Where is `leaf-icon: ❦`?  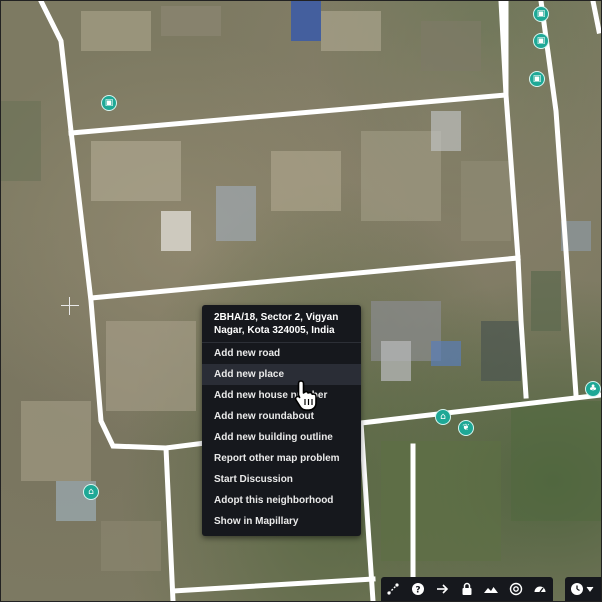
leaf-icon: ❦ is located at coordinates (466, 428).